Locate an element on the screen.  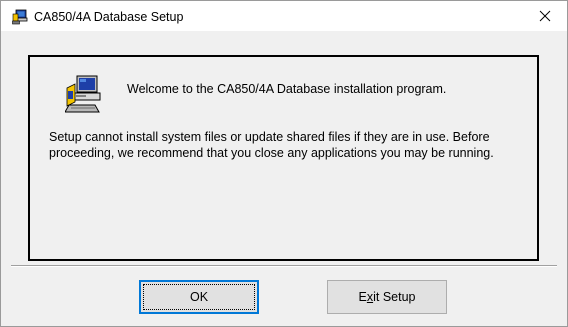
exit-setup-label: Exit Setup is located at coordinates (387, 297).